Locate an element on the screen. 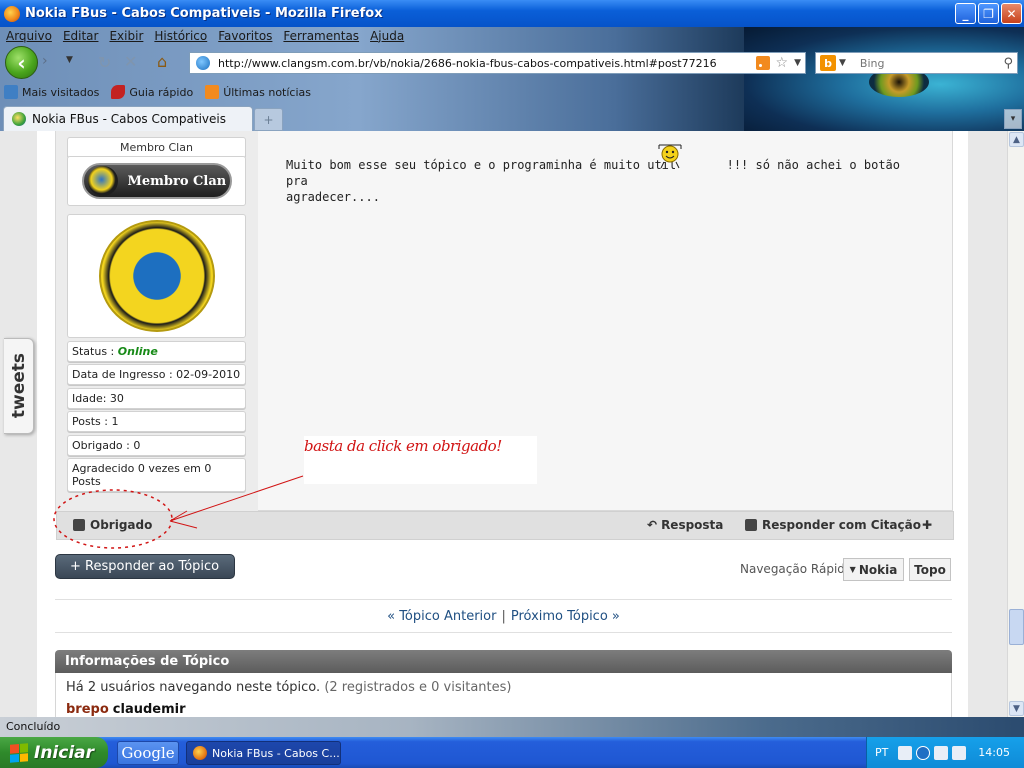  scroll-thumb is located at coordinates (1016, 627).